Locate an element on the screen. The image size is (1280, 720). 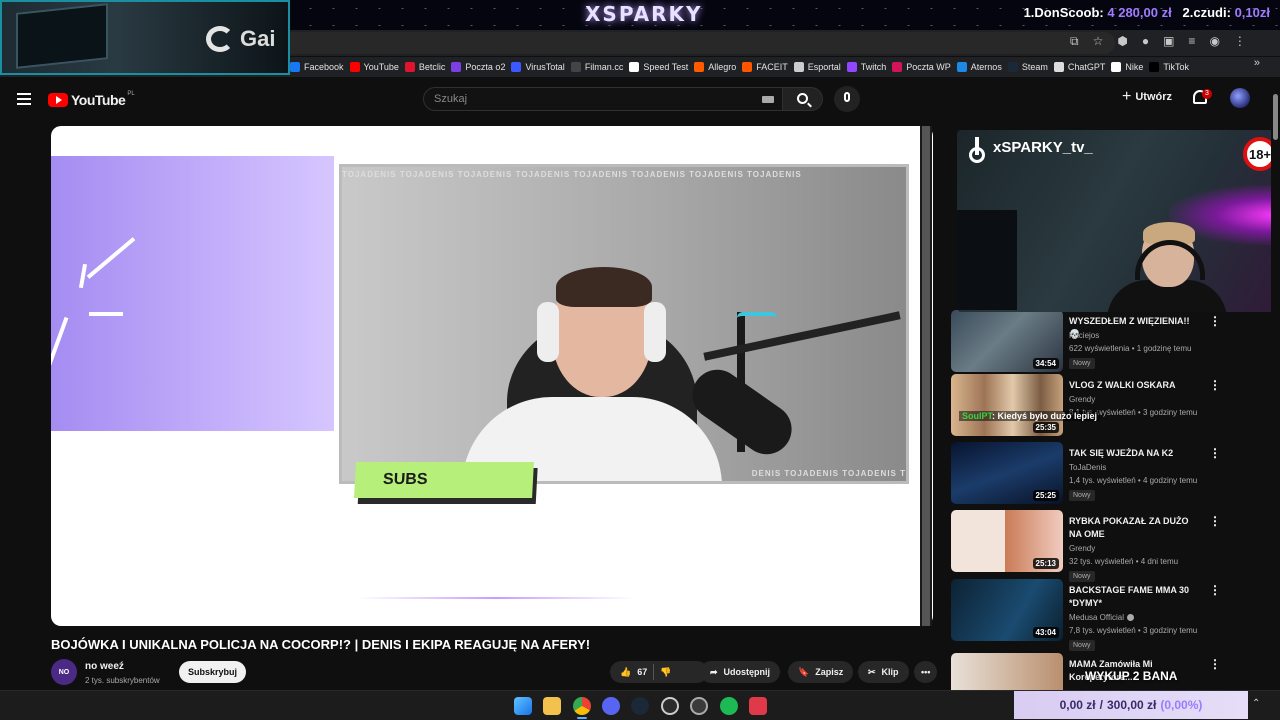
recommended-video-title: BACKSTAGE FAME MMA 30 *DYMY* is located at coordinates (1134, 597).